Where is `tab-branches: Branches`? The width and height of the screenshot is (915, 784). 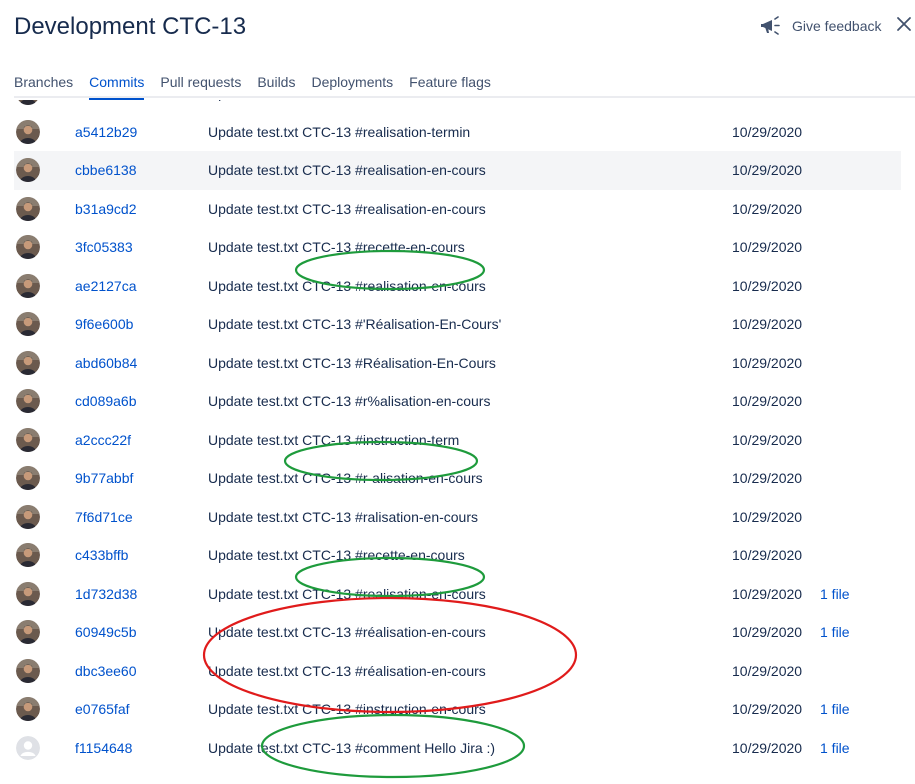
tab-branches: Branches is located at coordinates (51, 85).